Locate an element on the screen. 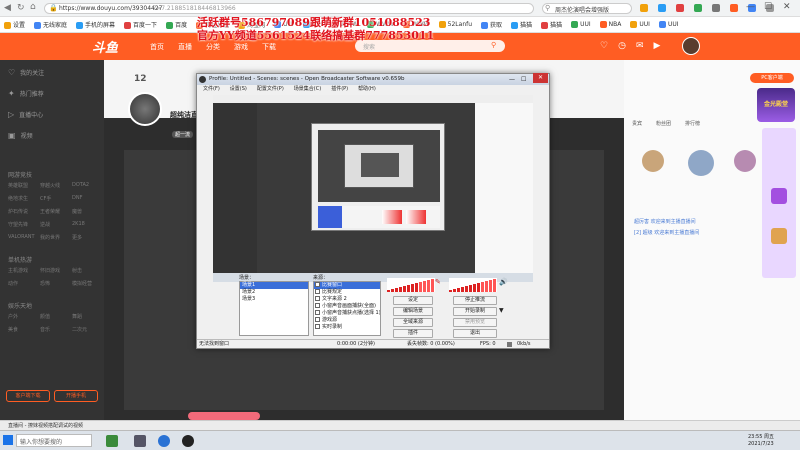 This screenshot has width=800, height=450. scene-item: 场景2 is located at coordinates (274, 292).